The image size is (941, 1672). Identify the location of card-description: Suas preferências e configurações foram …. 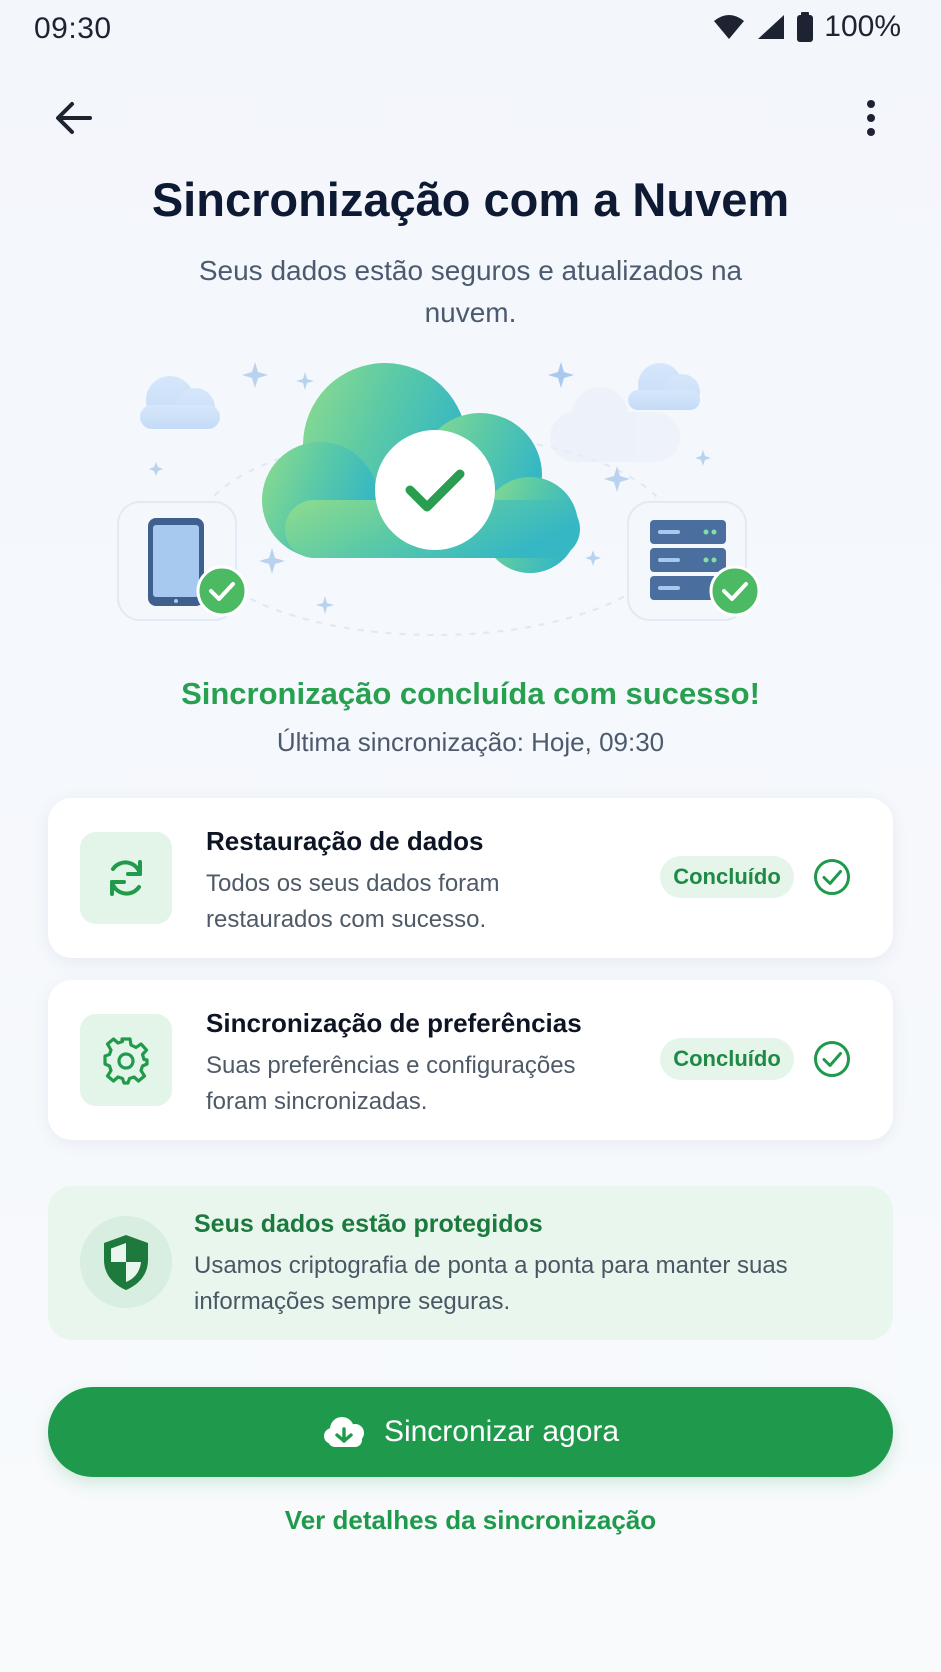
(391, 1083).